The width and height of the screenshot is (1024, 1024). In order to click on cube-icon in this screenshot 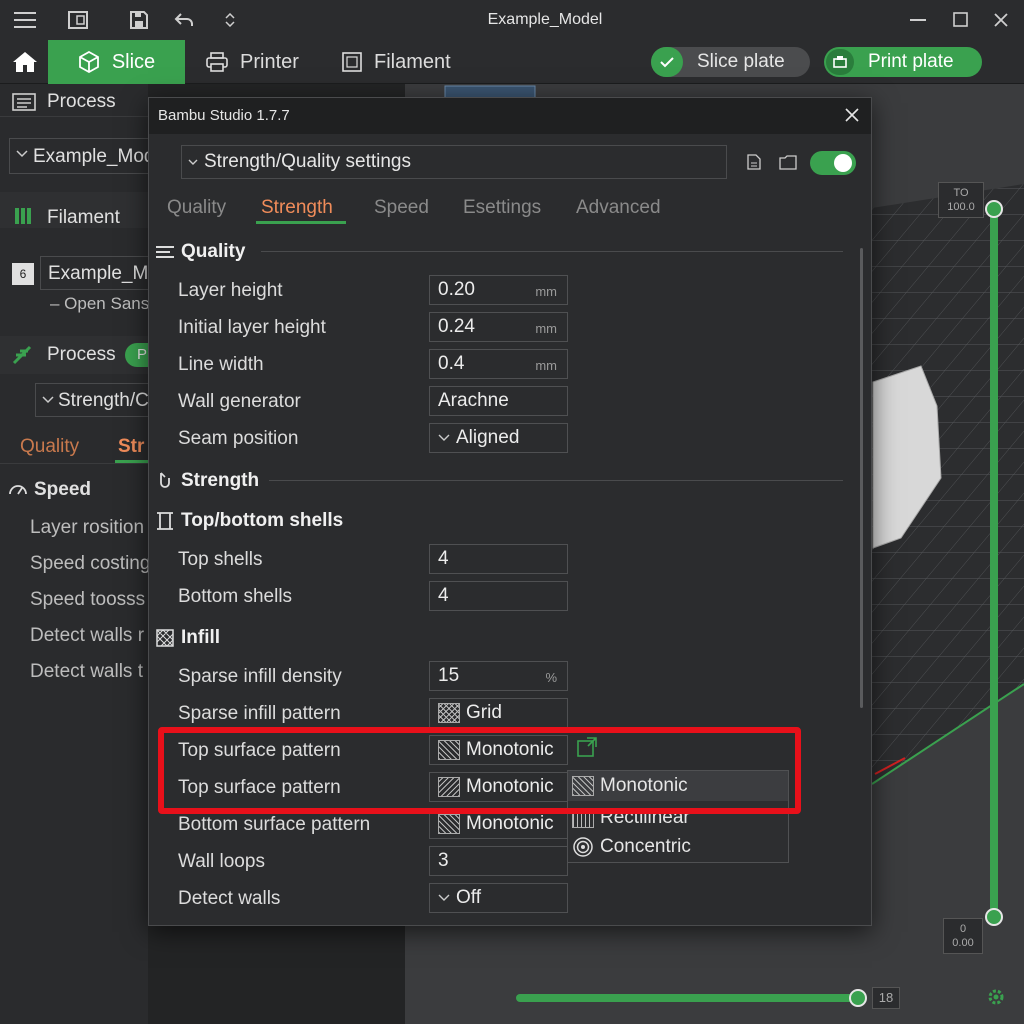, I will do `click(89, 62)`.